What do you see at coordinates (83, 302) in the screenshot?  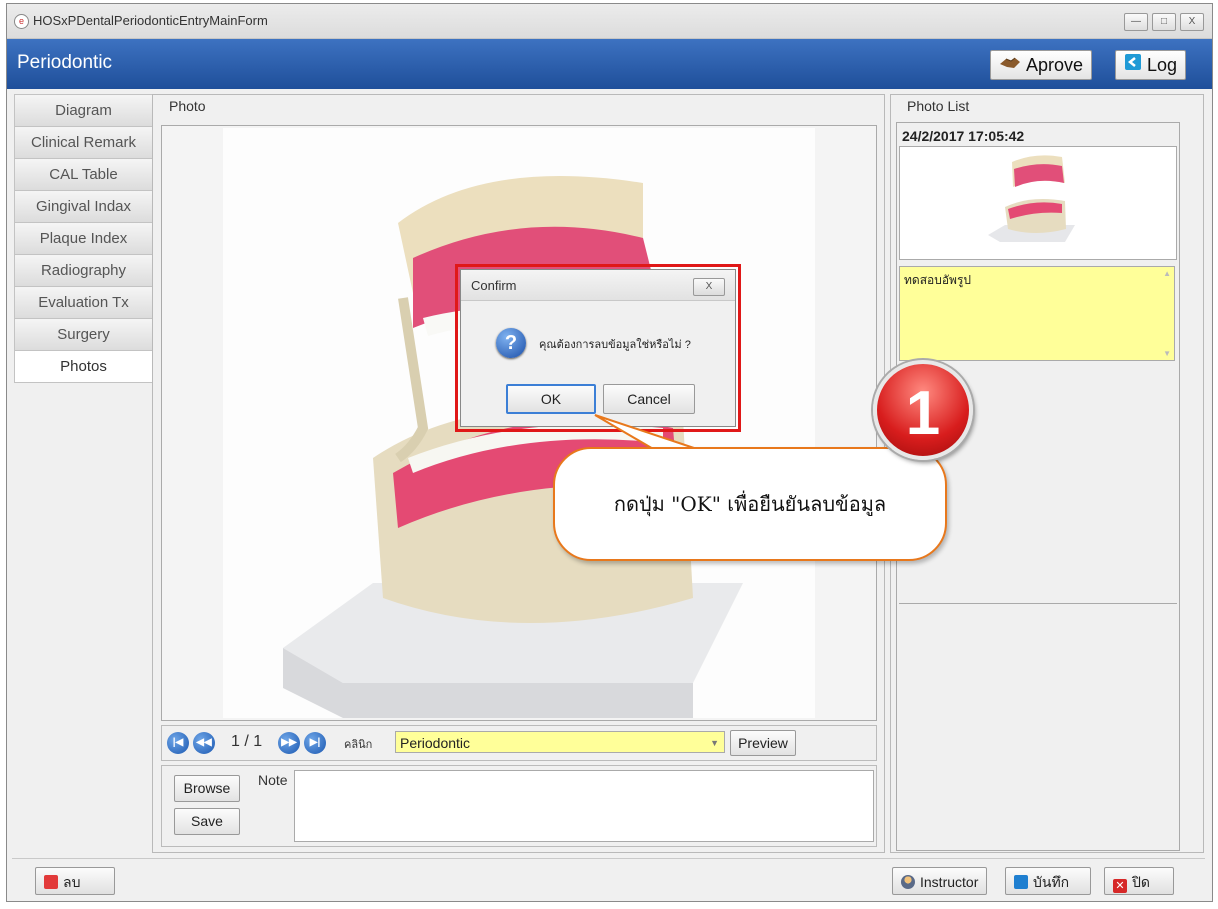 I see `tab-evaluation-tx: Evaluation Tx` at bounding box center [83, 302].